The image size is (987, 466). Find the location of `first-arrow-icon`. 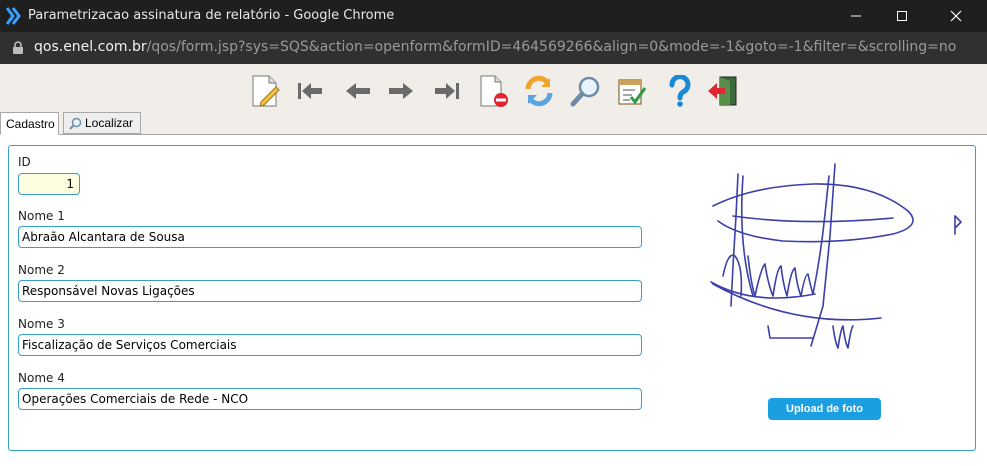

first-arrow-icon is located at coordinates (310, 91).